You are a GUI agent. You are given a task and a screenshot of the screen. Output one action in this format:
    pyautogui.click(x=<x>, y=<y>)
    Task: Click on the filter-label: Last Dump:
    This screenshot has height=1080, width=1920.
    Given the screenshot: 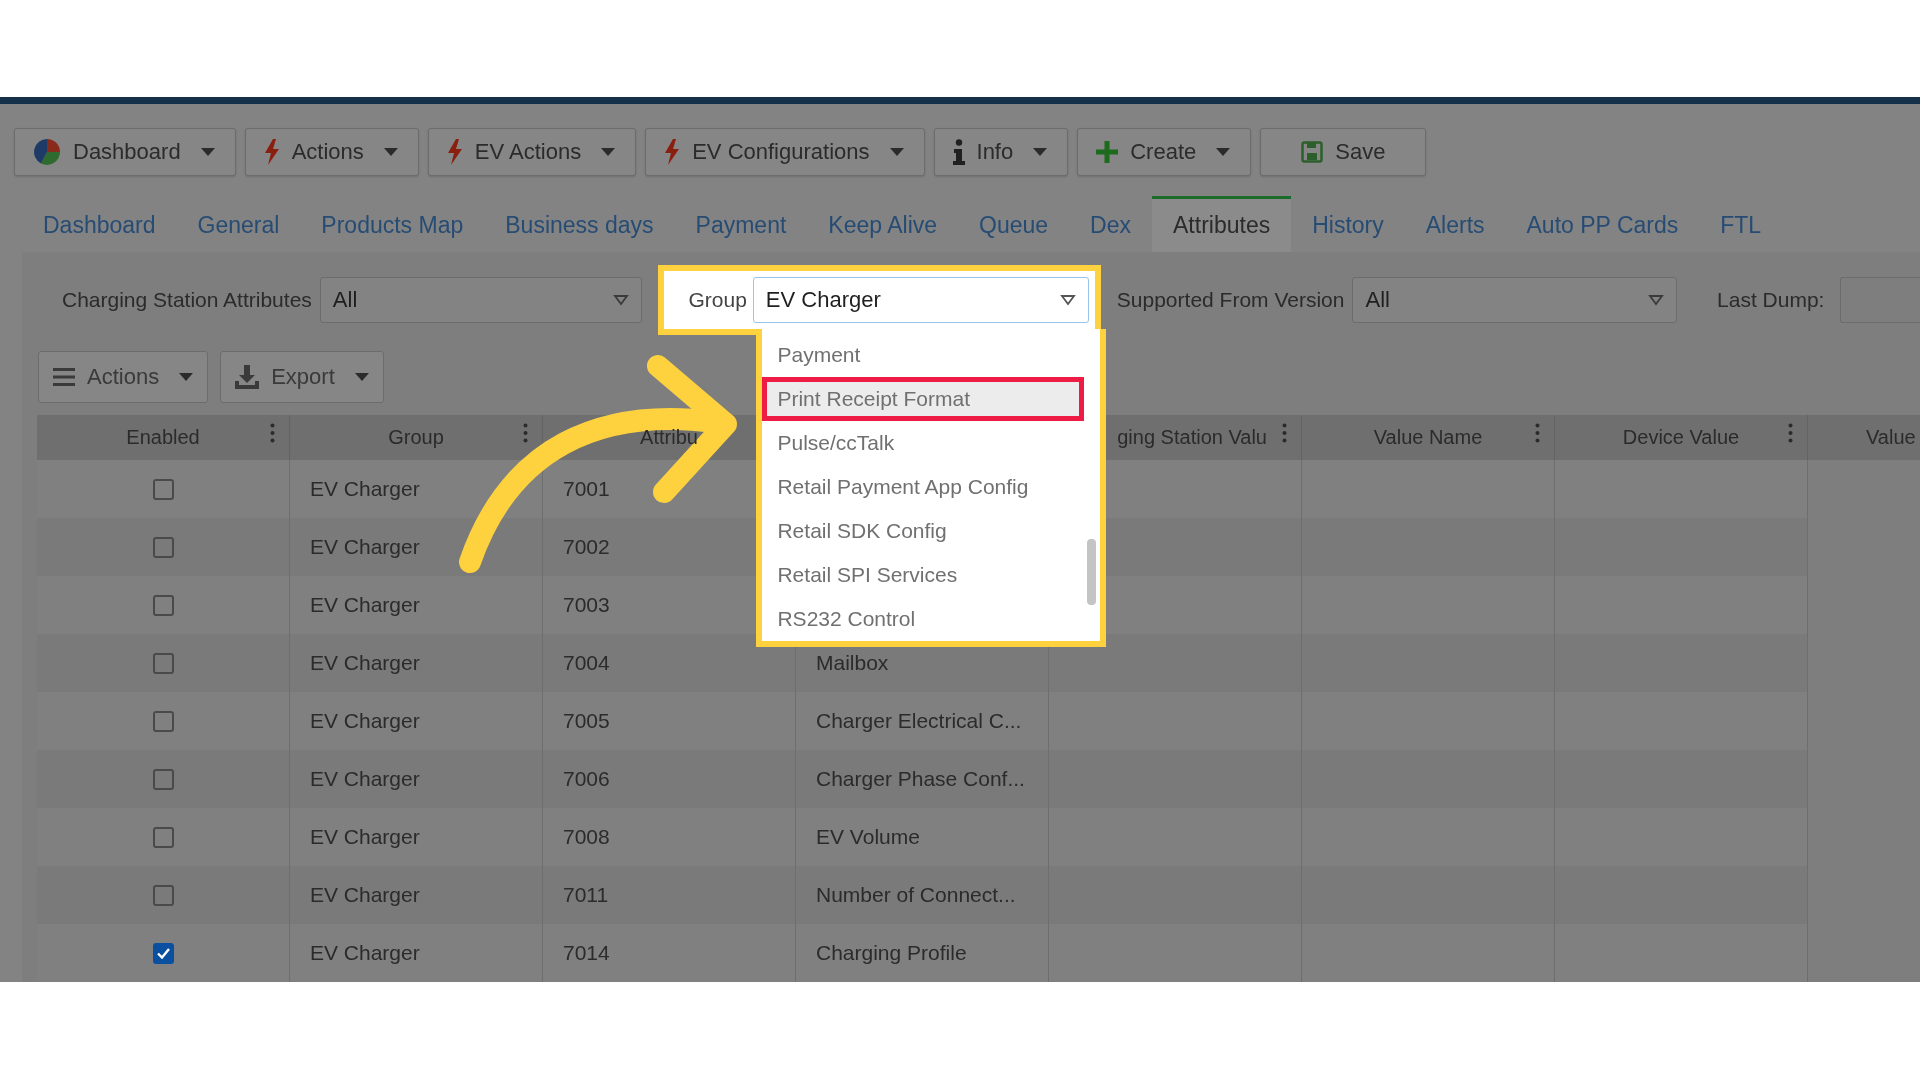 What is the action you would take?
    pyautogui.click(x=1771, y=300)
    